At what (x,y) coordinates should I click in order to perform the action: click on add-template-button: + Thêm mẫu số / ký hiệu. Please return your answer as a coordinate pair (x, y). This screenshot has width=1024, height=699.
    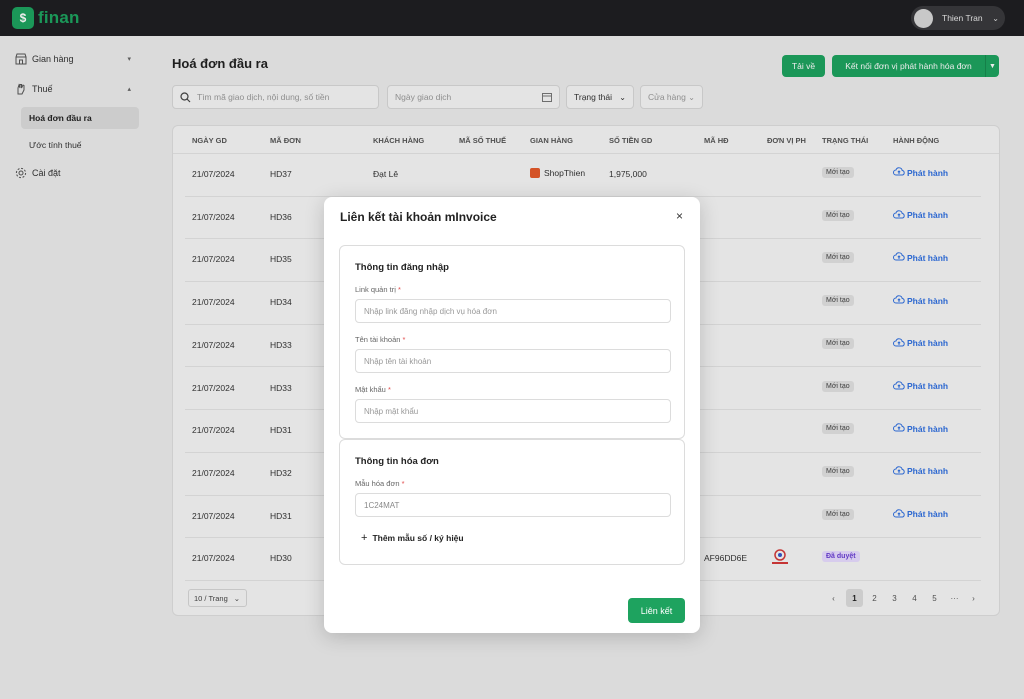
    Looking at the image, I should click on (412, 538).